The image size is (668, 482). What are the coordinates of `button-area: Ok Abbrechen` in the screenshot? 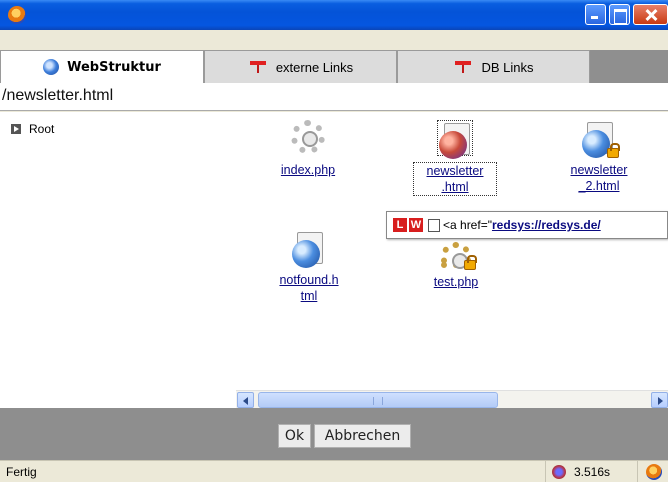 It's located at (334, 434).